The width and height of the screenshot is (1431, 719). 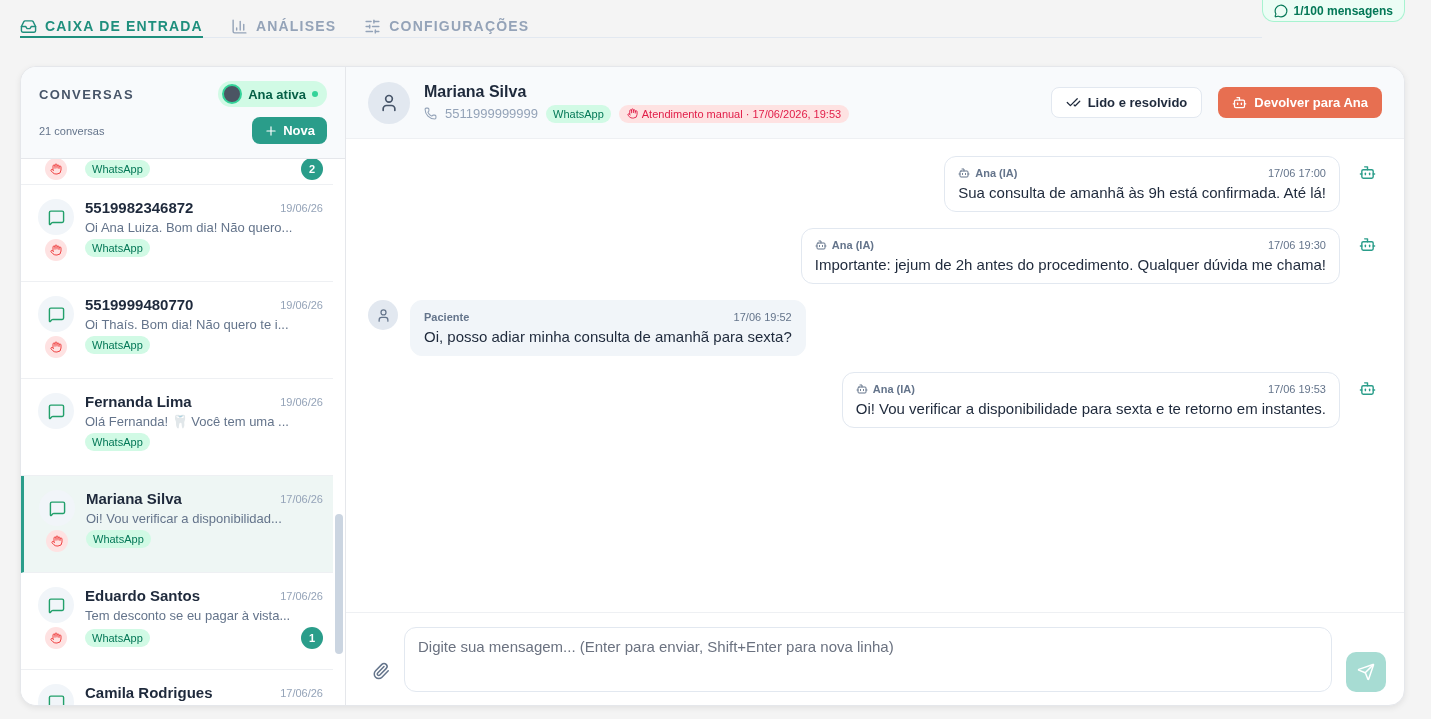 I want to click on unread-count: 1, so click(x=312, y=638).